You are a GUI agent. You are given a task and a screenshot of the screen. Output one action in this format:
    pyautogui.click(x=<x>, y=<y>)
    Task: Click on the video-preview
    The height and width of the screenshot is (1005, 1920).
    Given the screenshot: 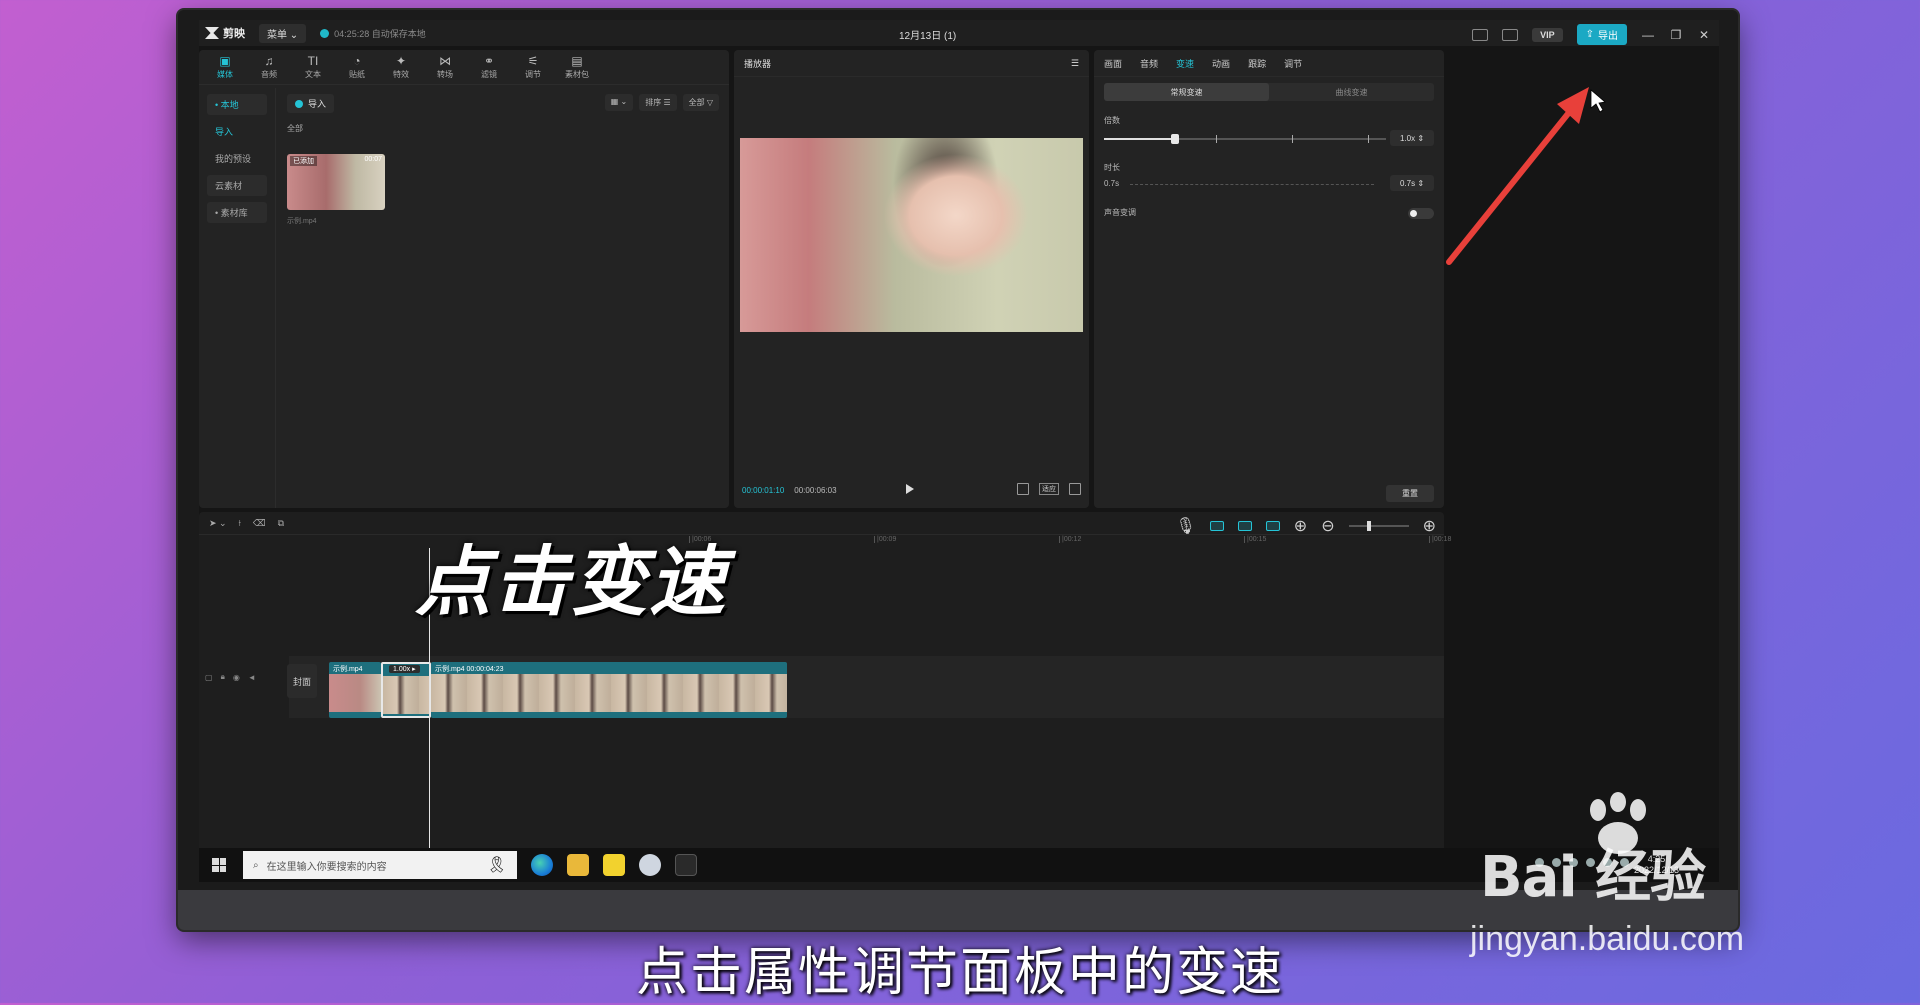 What is the action you would take?
    pyautogui.click(x=911, y=235)
    